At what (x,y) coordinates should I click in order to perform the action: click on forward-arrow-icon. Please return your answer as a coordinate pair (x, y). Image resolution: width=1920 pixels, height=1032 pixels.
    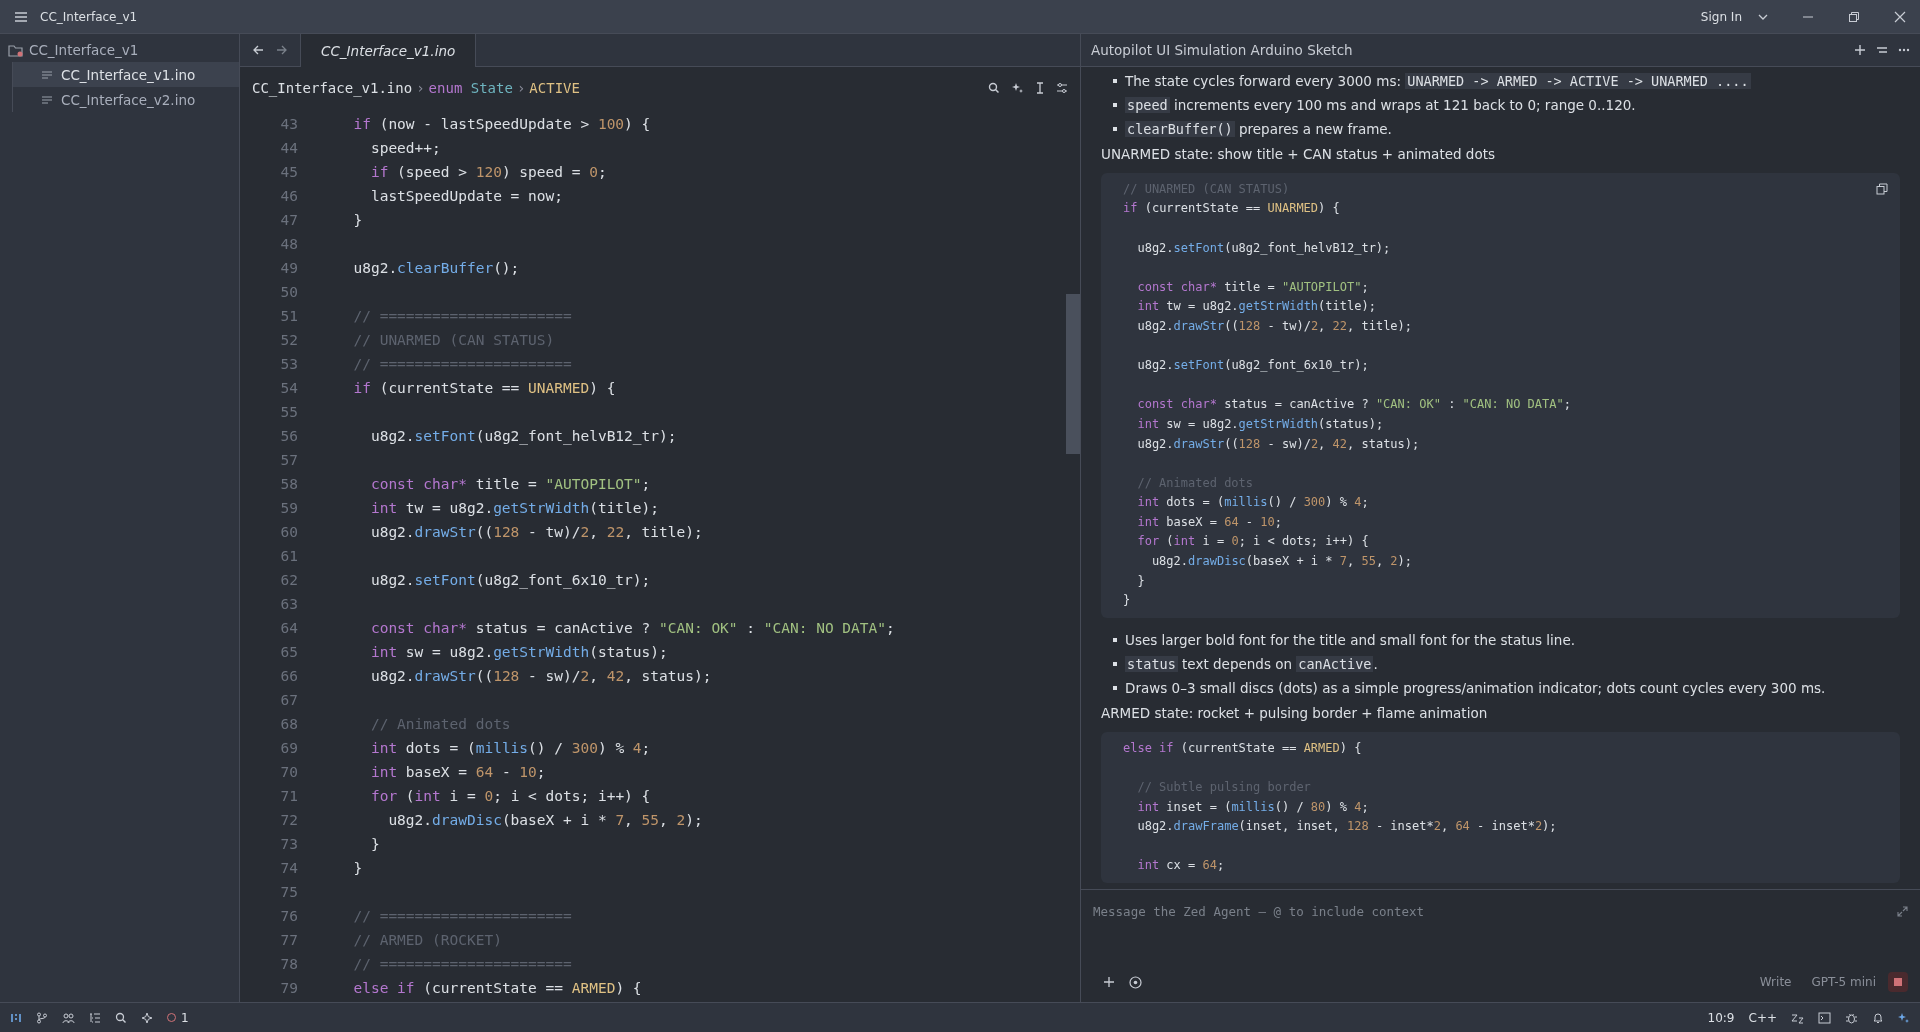
    Looking at the image, I should click on (282, 50).